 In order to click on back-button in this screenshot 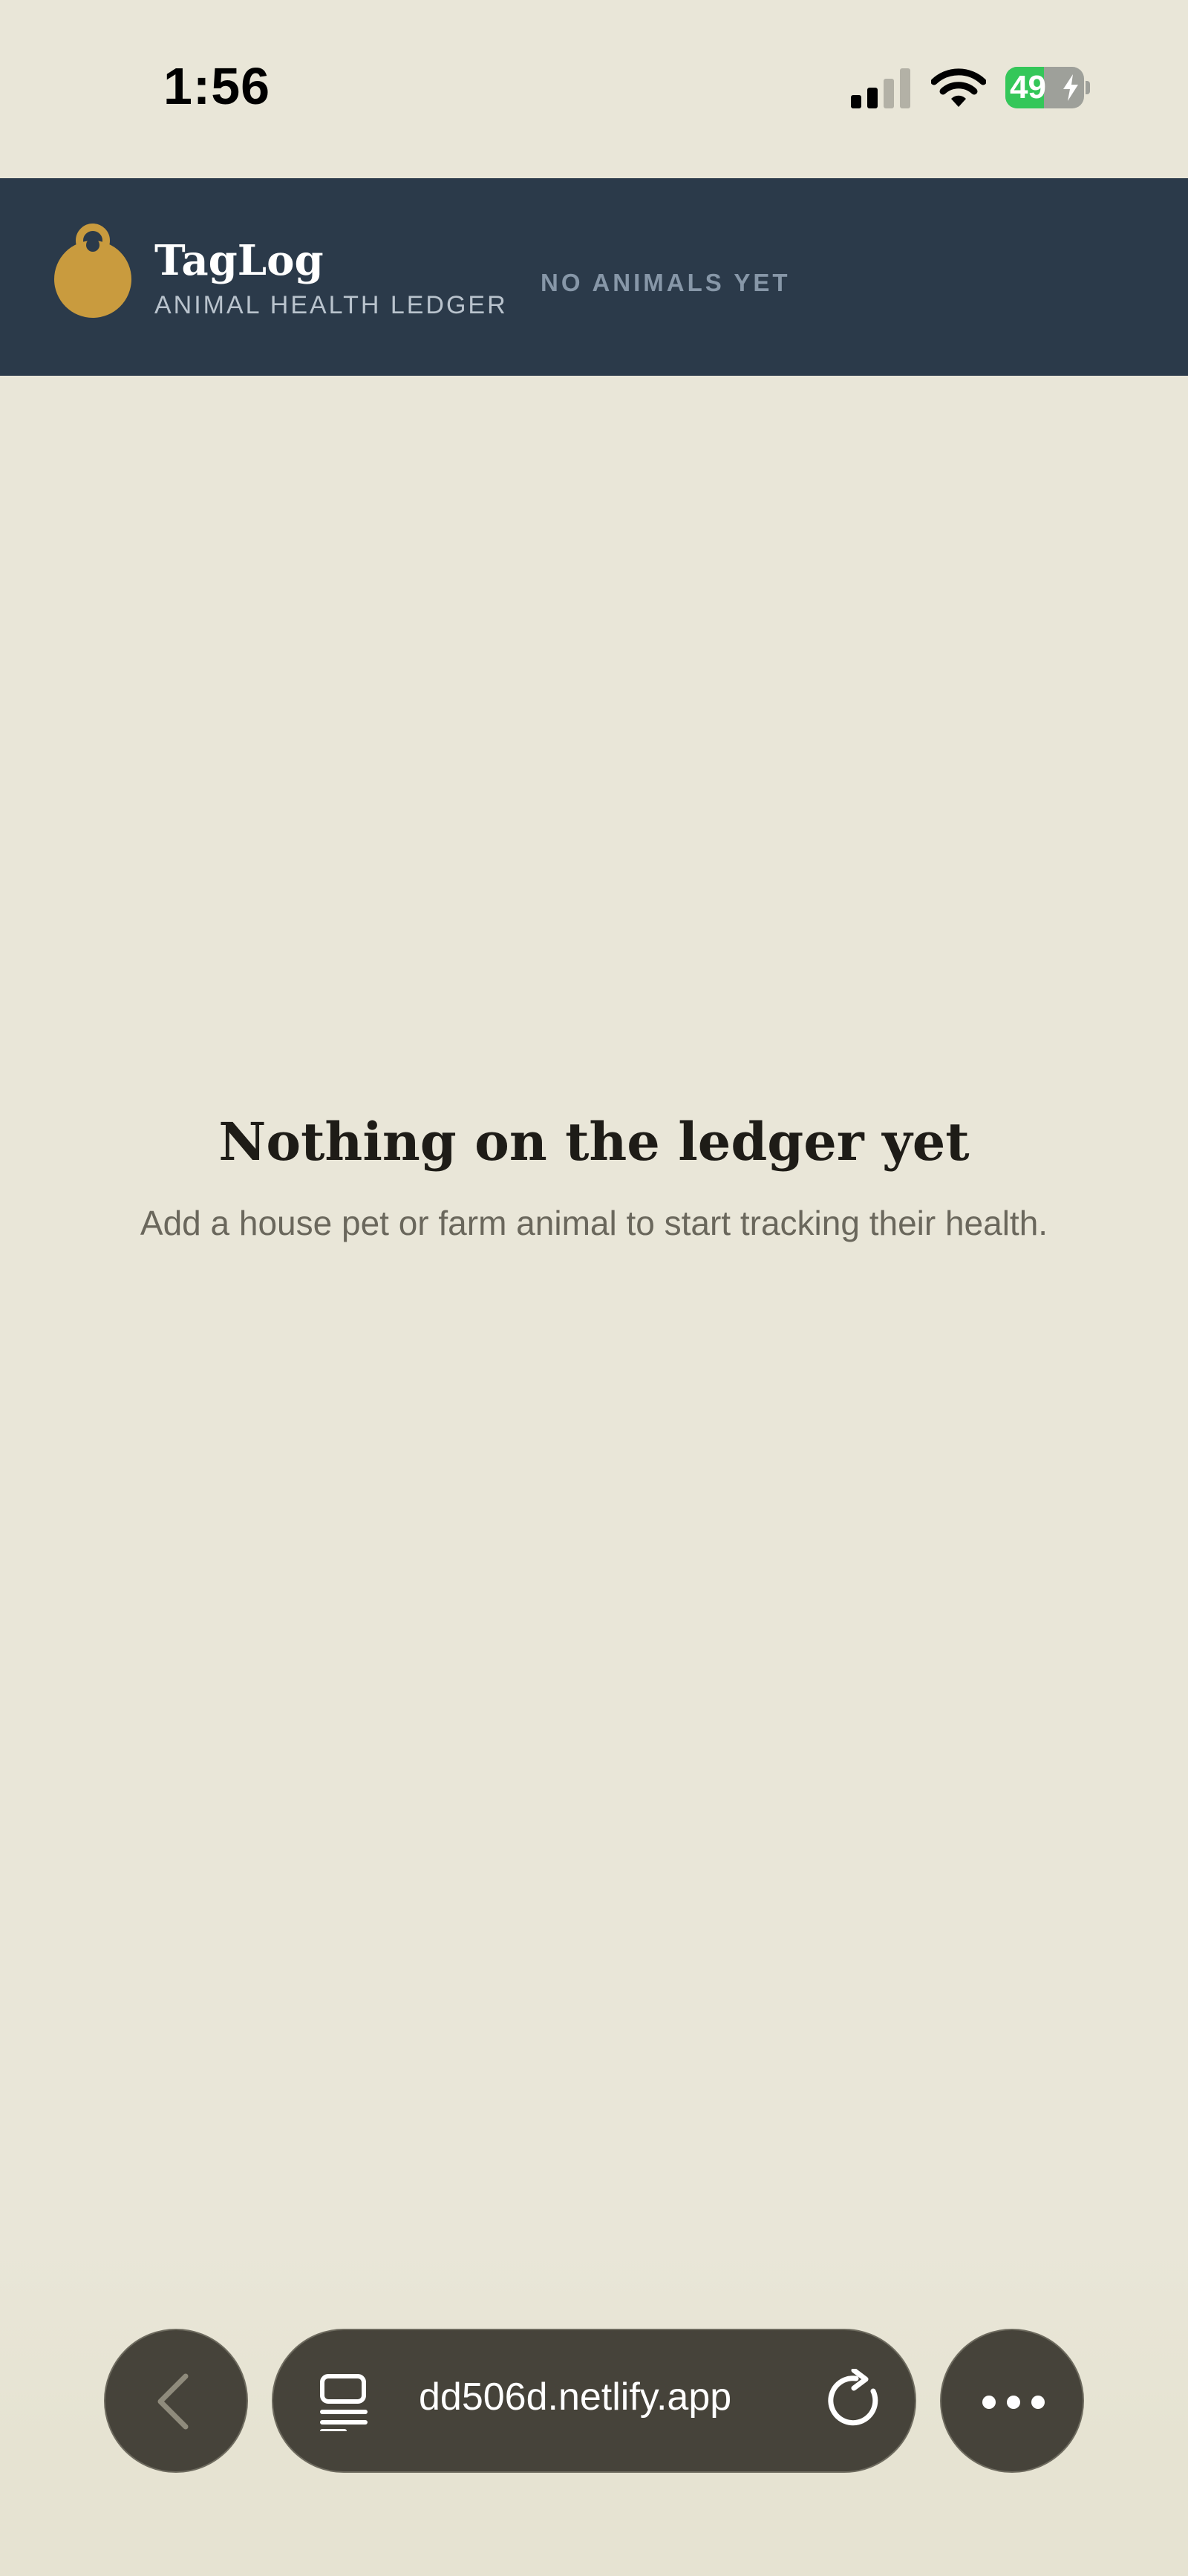, I will do `click(176, 2401)`.